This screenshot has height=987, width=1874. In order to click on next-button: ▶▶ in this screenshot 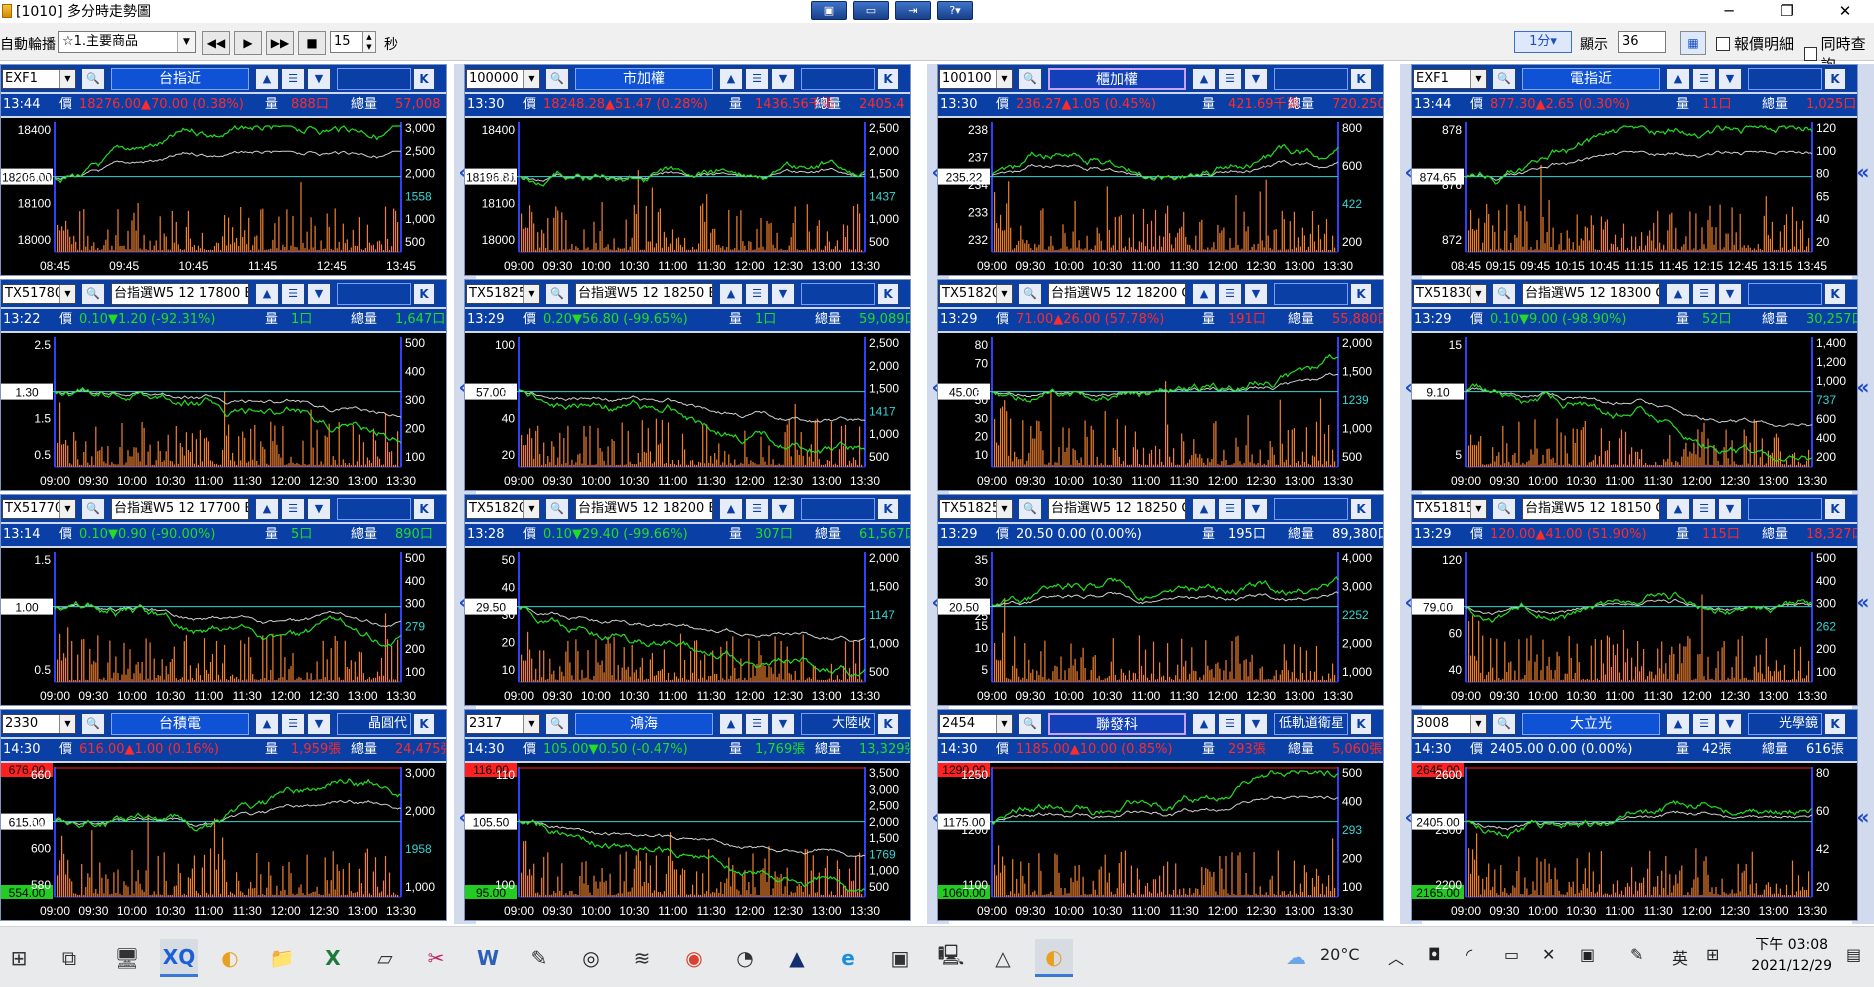, I will do `click(280, 43)`.